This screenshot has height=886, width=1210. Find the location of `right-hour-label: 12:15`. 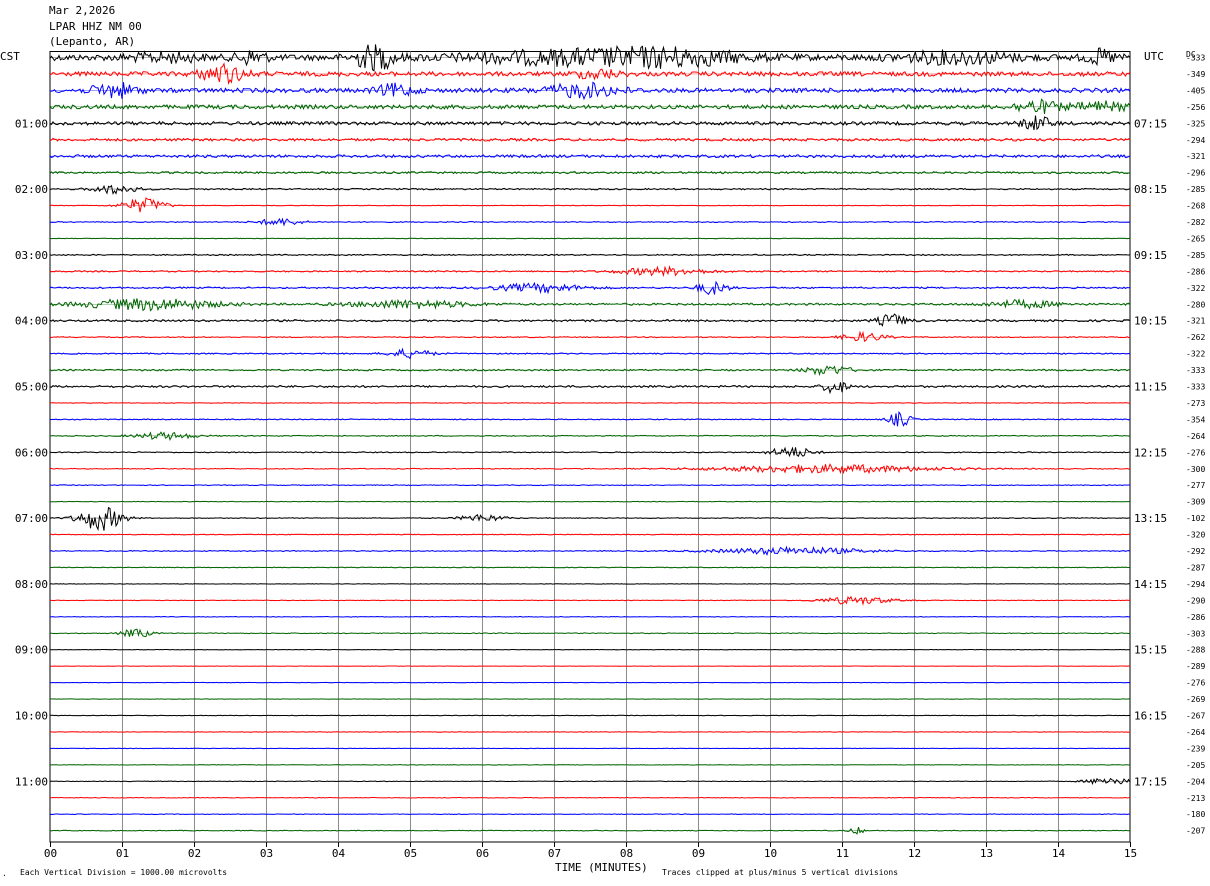

right-hour-label: 12:15 is located at coordinates (1150, 452).